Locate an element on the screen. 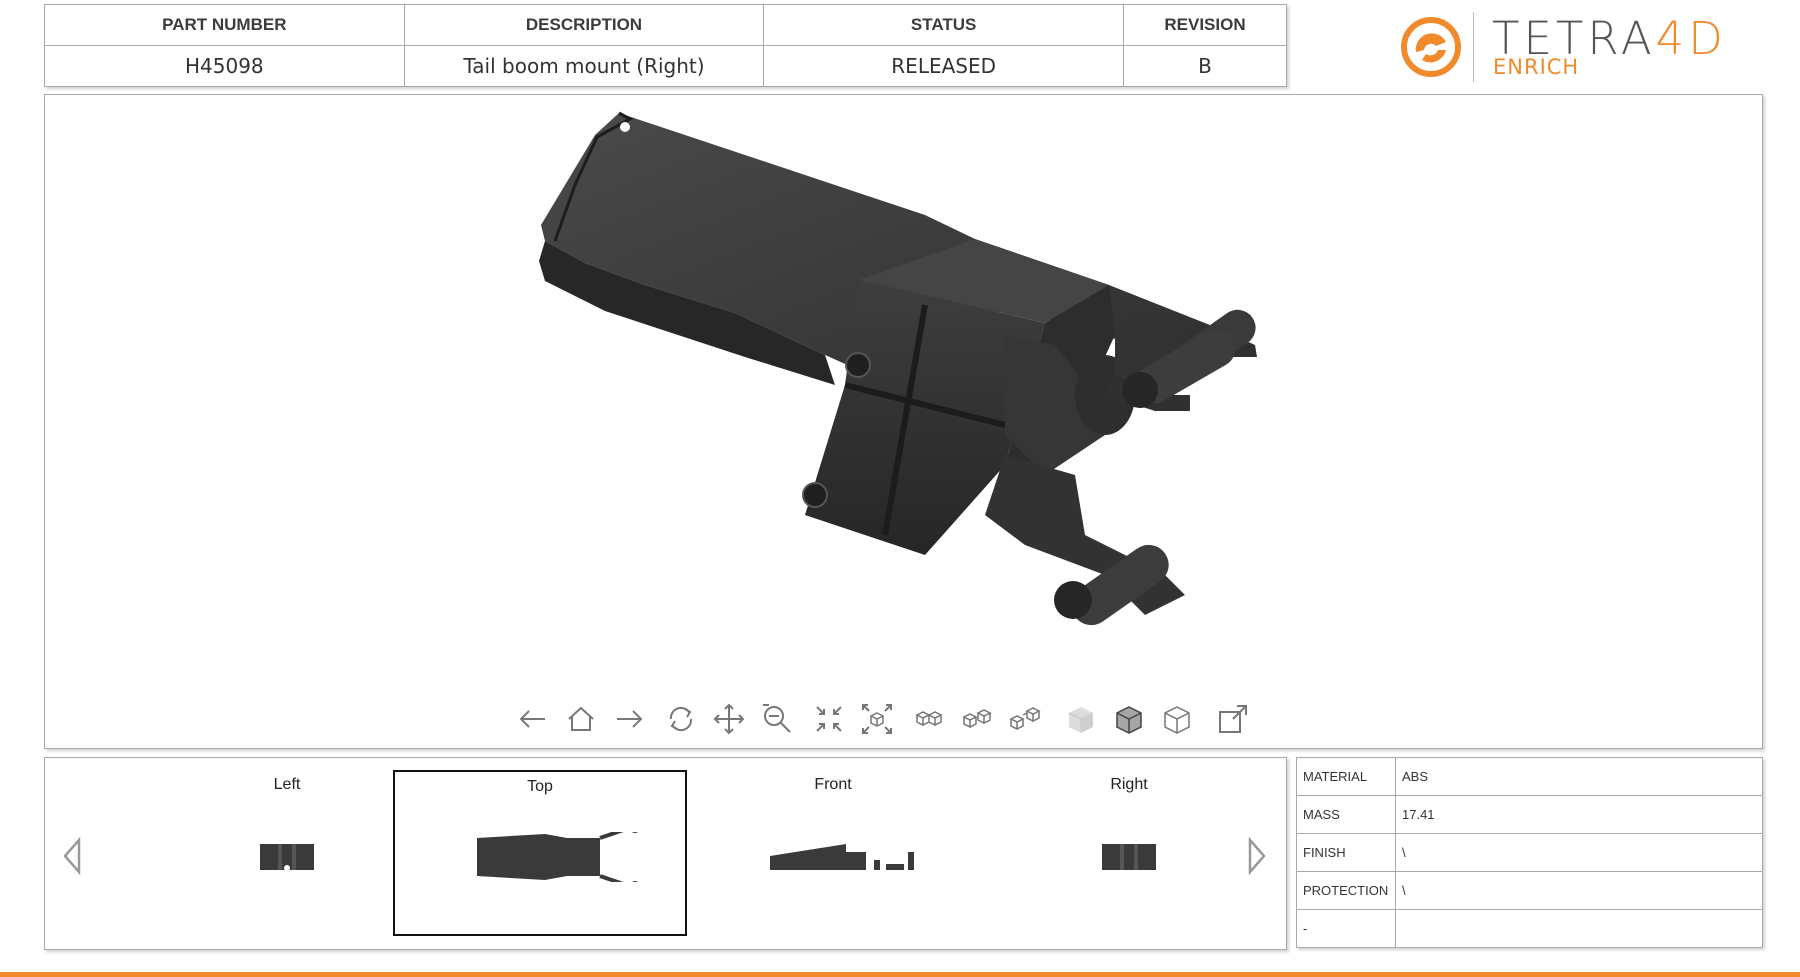 The image size is (1800, 977). property-row: PROTECTION \ is located at coordinates (1529, 890).